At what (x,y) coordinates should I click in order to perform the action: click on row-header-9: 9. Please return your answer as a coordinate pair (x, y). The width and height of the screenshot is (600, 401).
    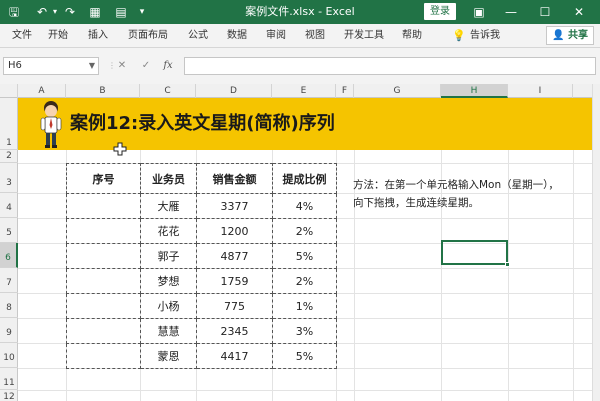
    Looking at the image, I should click on (9, 330).